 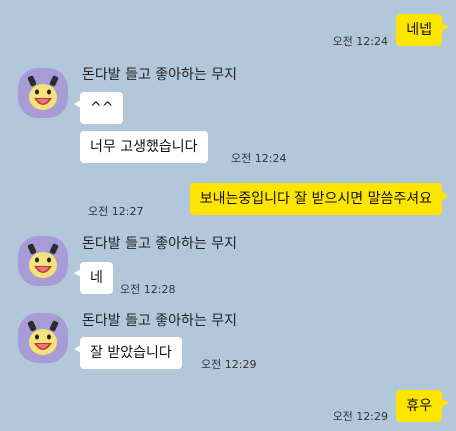 What do you see at coordinates (144, 147) in the screenshot?
I see `incoming-message-bubble: 너무 고생했습니다` at bounding box center [144, 147].